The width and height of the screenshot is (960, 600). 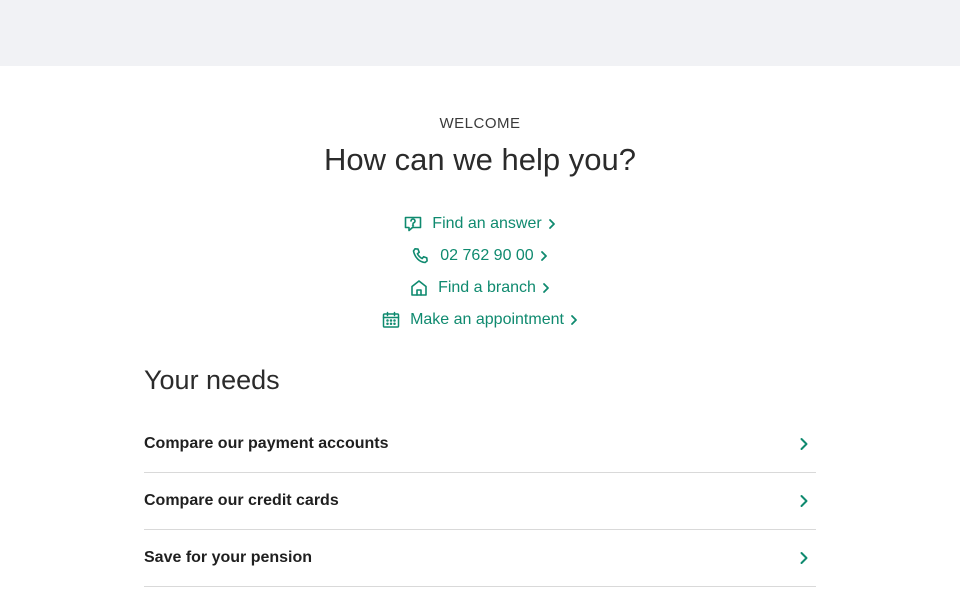 I want to click on phone-number-link: 02 762 90 00, so click(x=480, y=256).